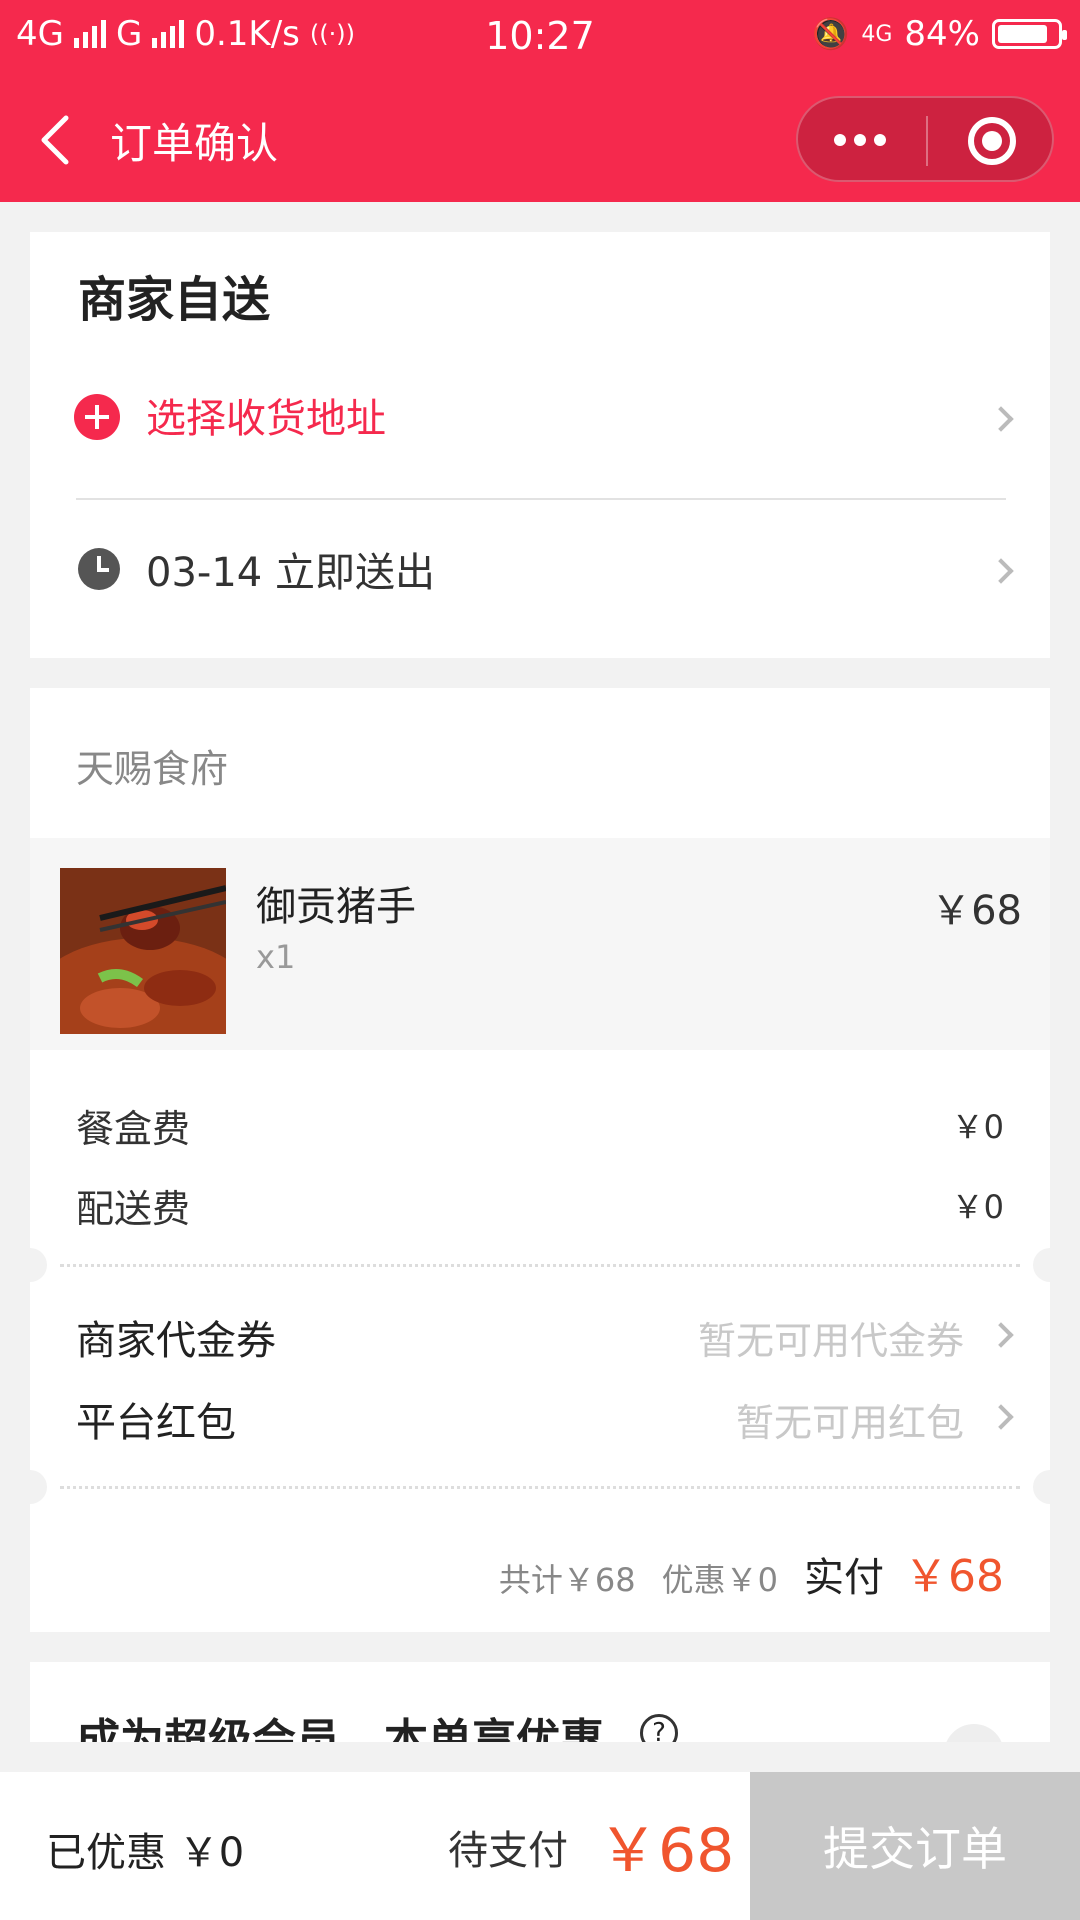 Image resolution: width=1080 pixels, height=1920 pixels. I want to click on help-icon: ?, so click(659, 1728).